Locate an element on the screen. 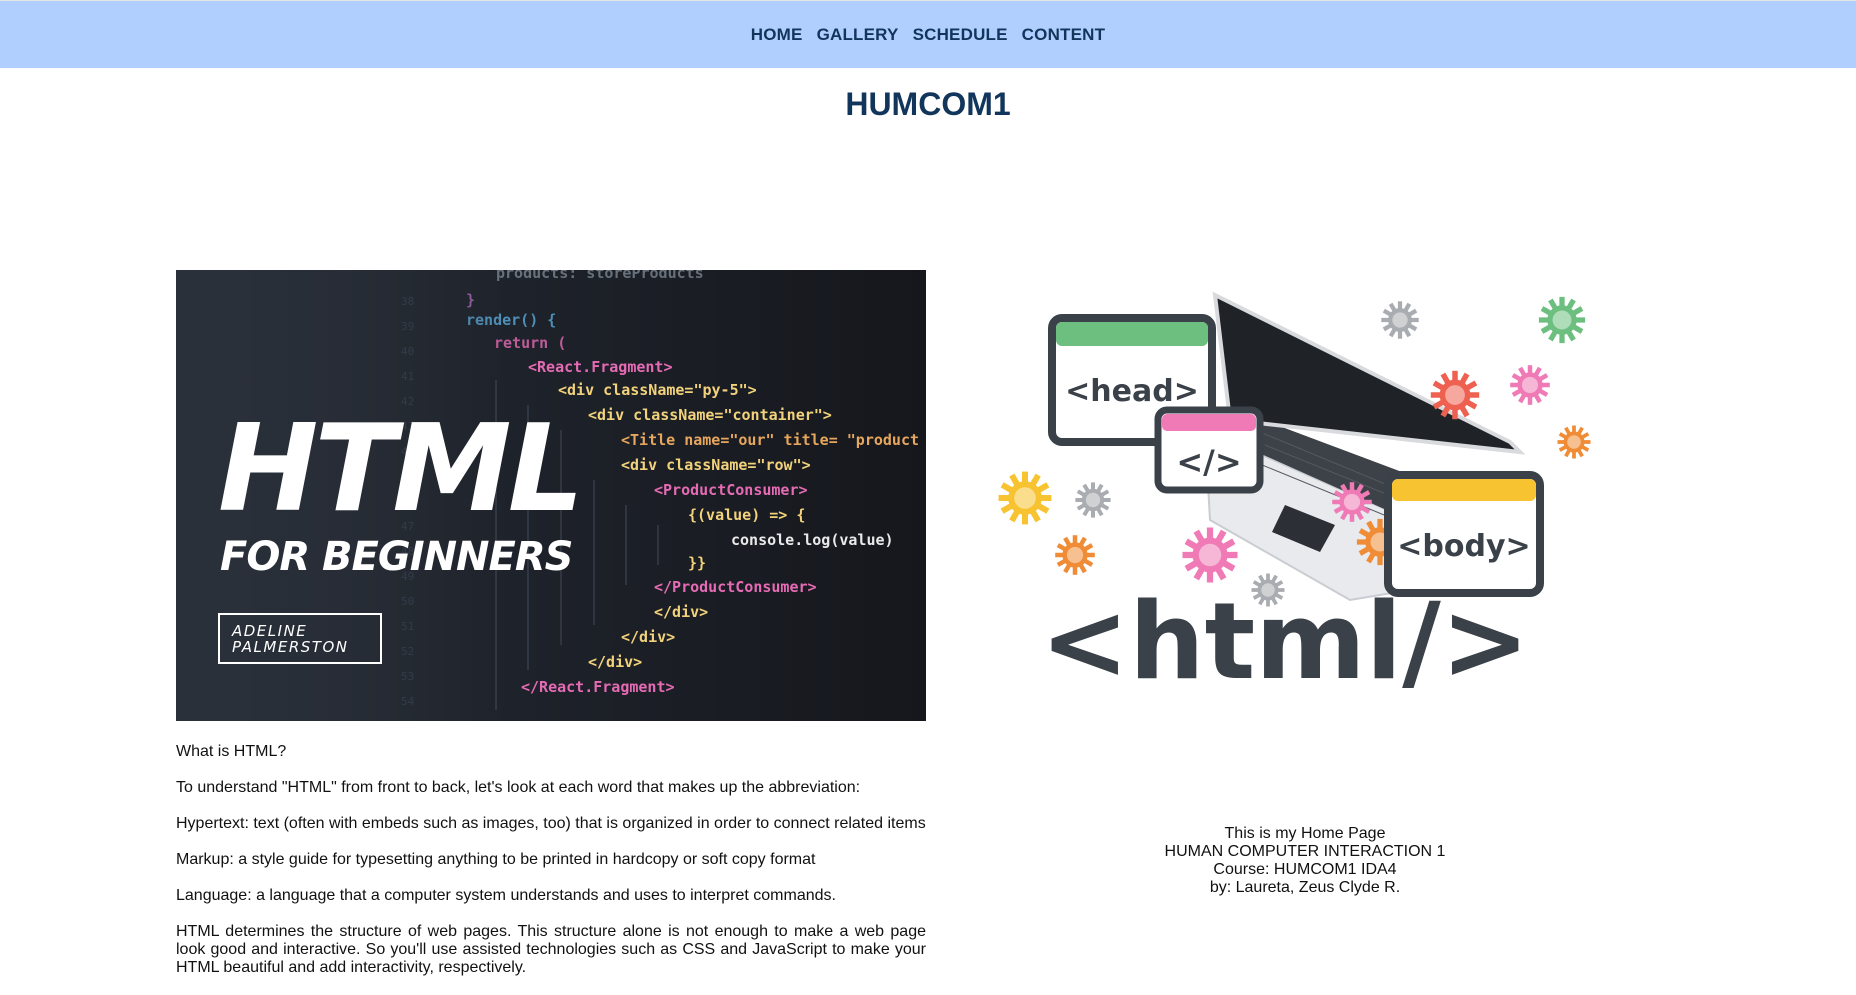 Image resolution: width=1856 pixels, height=995 pixels. closing-tag-card: </> is located at coordinates (1209, 450).